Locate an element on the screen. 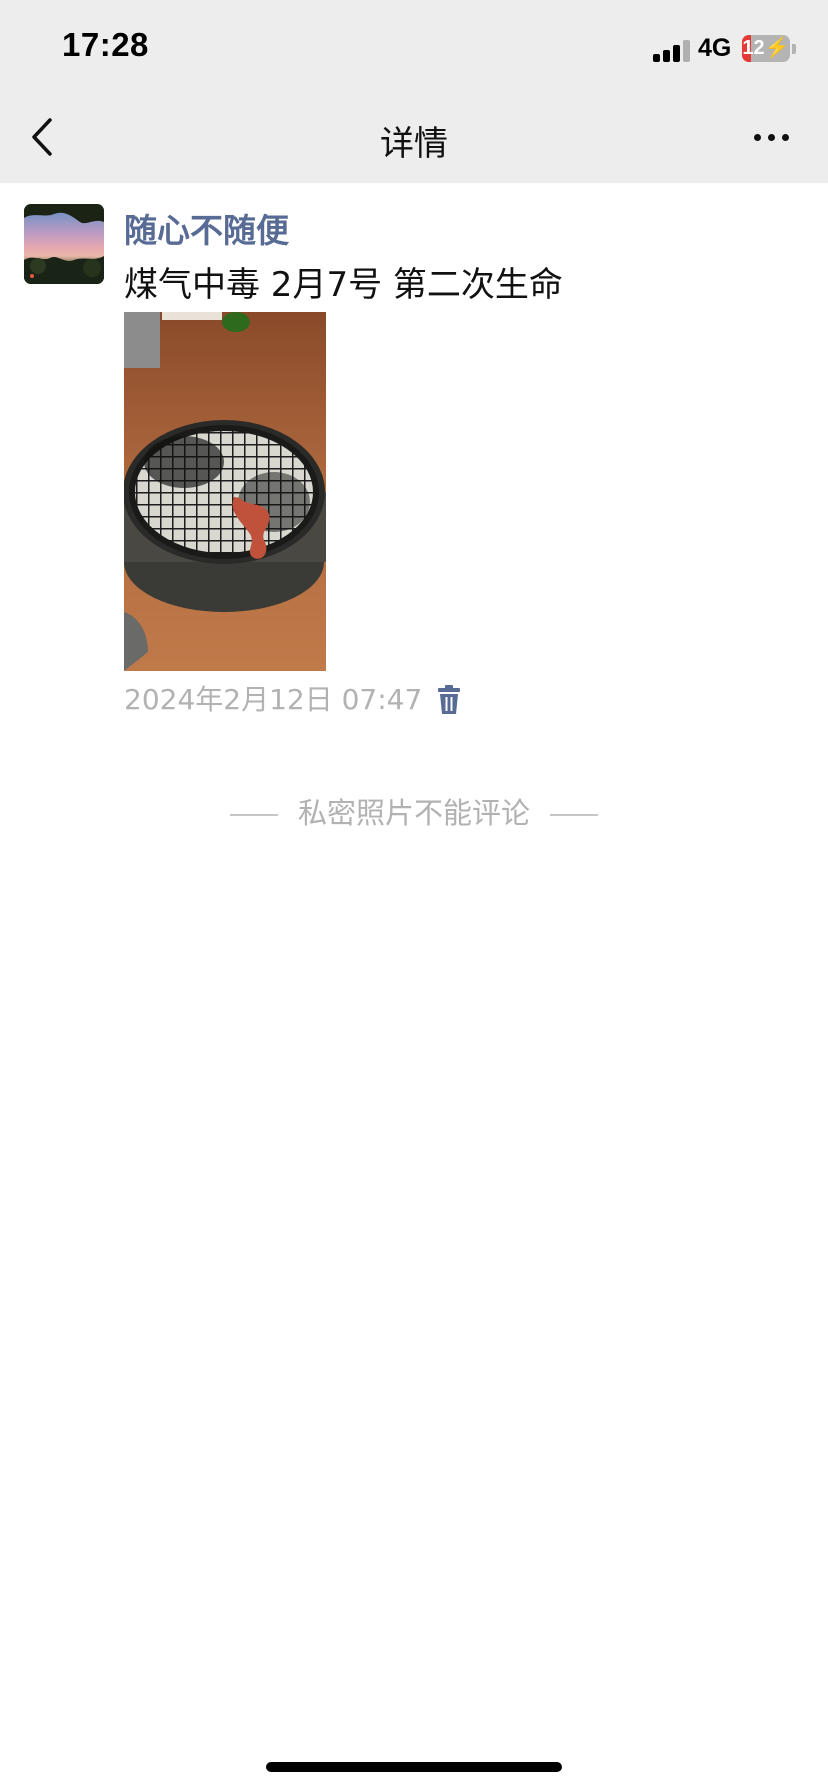  home-indicator is located at coordinates (414, 1767).